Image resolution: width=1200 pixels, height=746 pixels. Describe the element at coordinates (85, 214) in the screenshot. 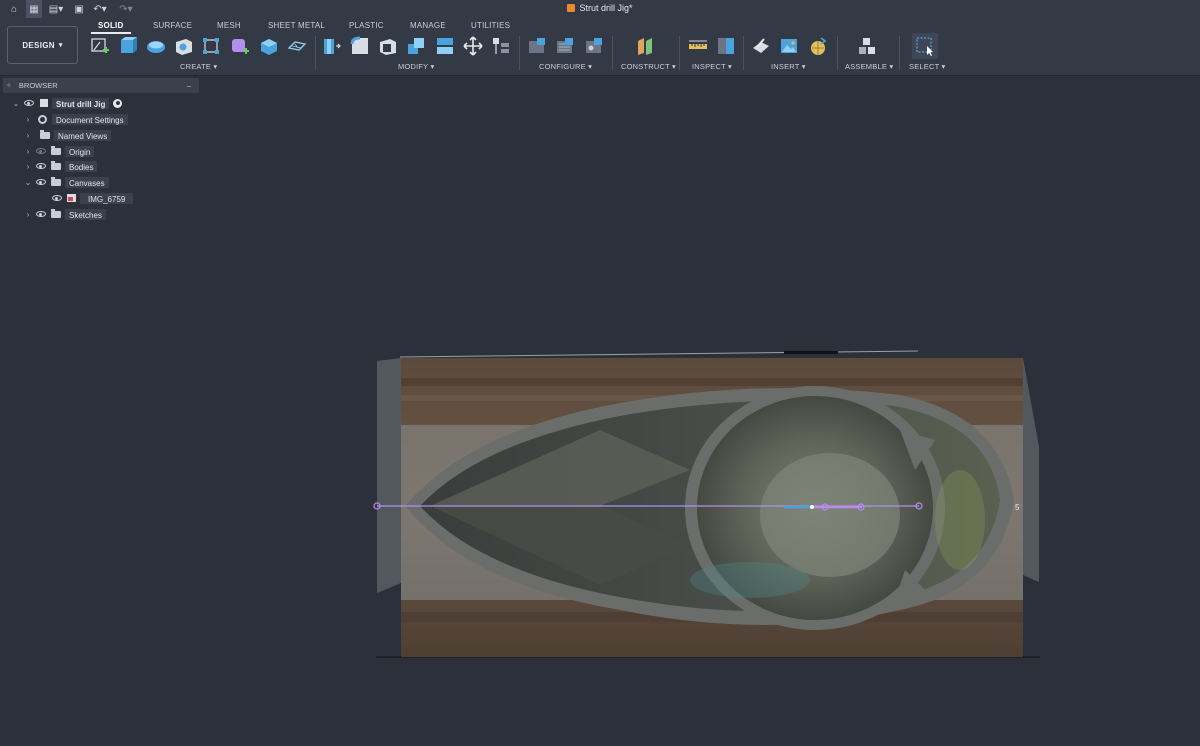

I see `tree-item-label: Sketches` at that location.